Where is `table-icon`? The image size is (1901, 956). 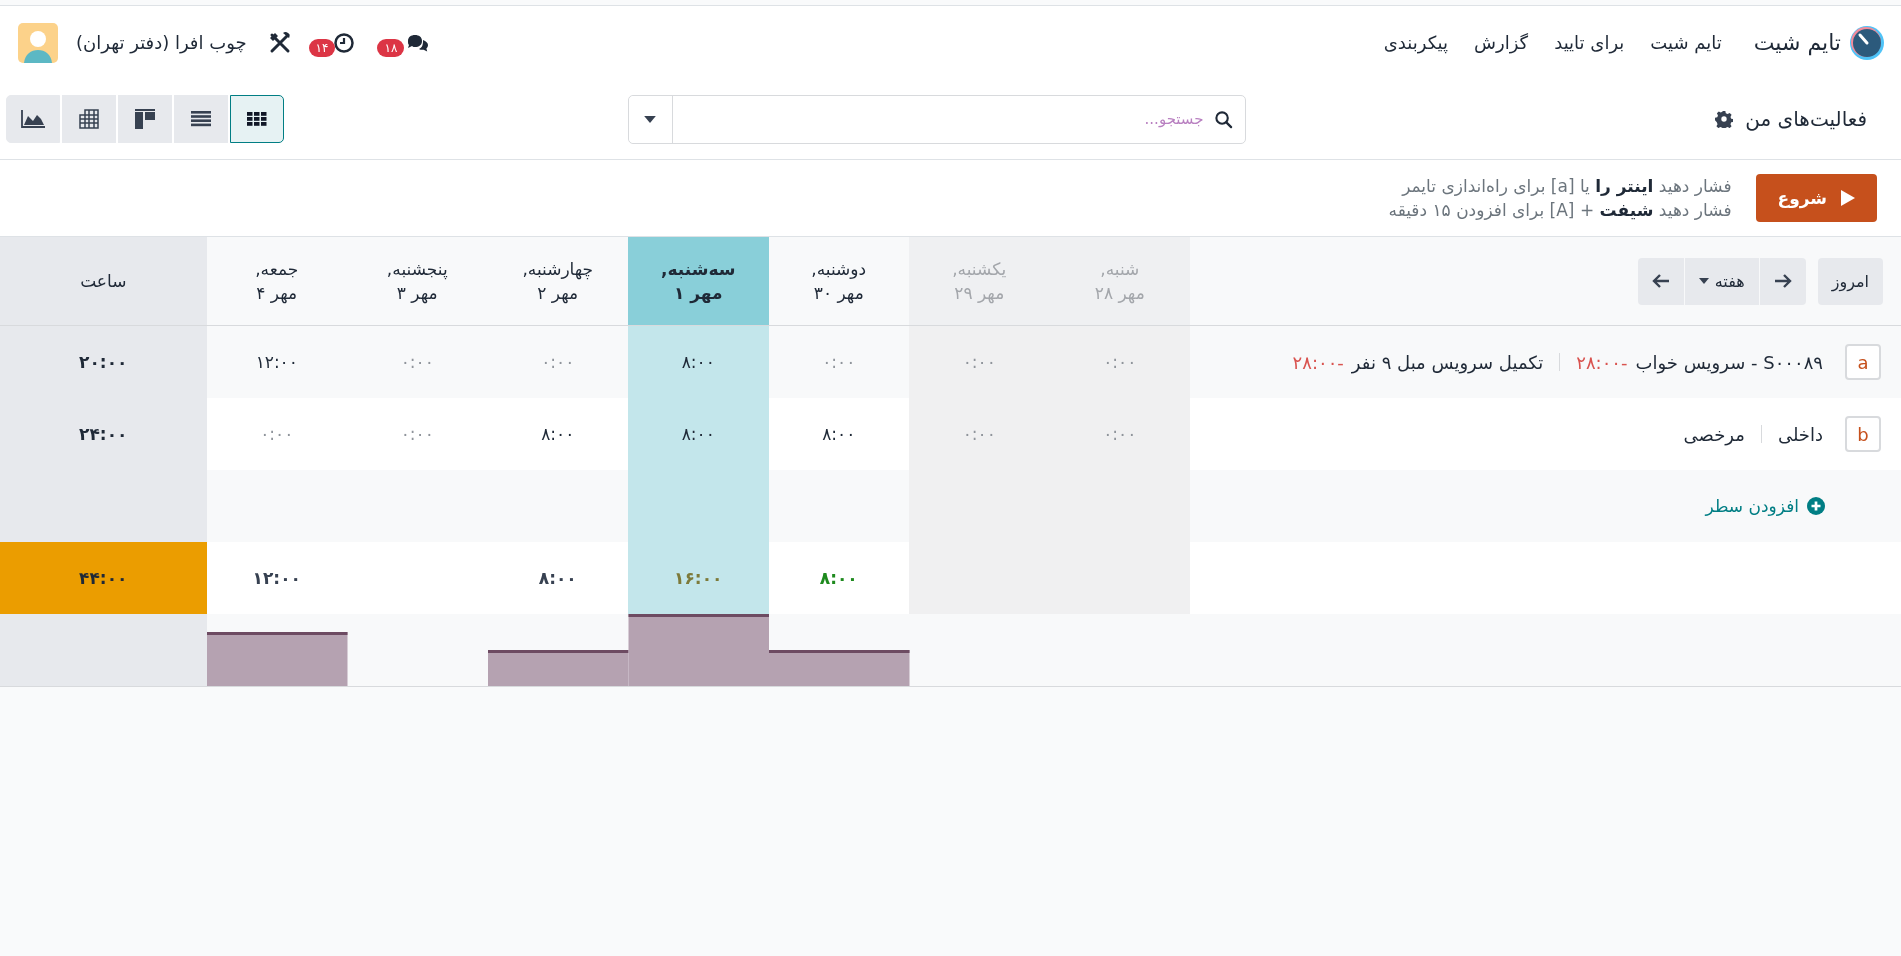
table-icon is located at coordinates (89, 119).